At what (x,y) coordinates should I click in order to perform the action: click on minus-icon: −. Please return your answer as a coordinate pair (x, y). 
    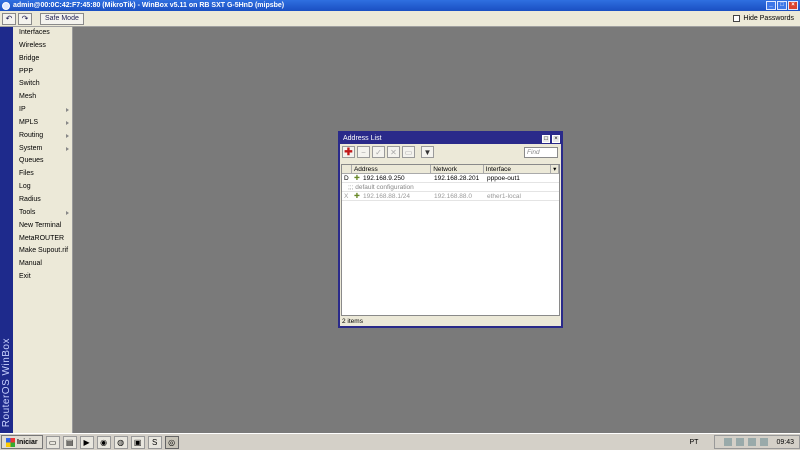
    Looking at the image, I should click on (363, 152).